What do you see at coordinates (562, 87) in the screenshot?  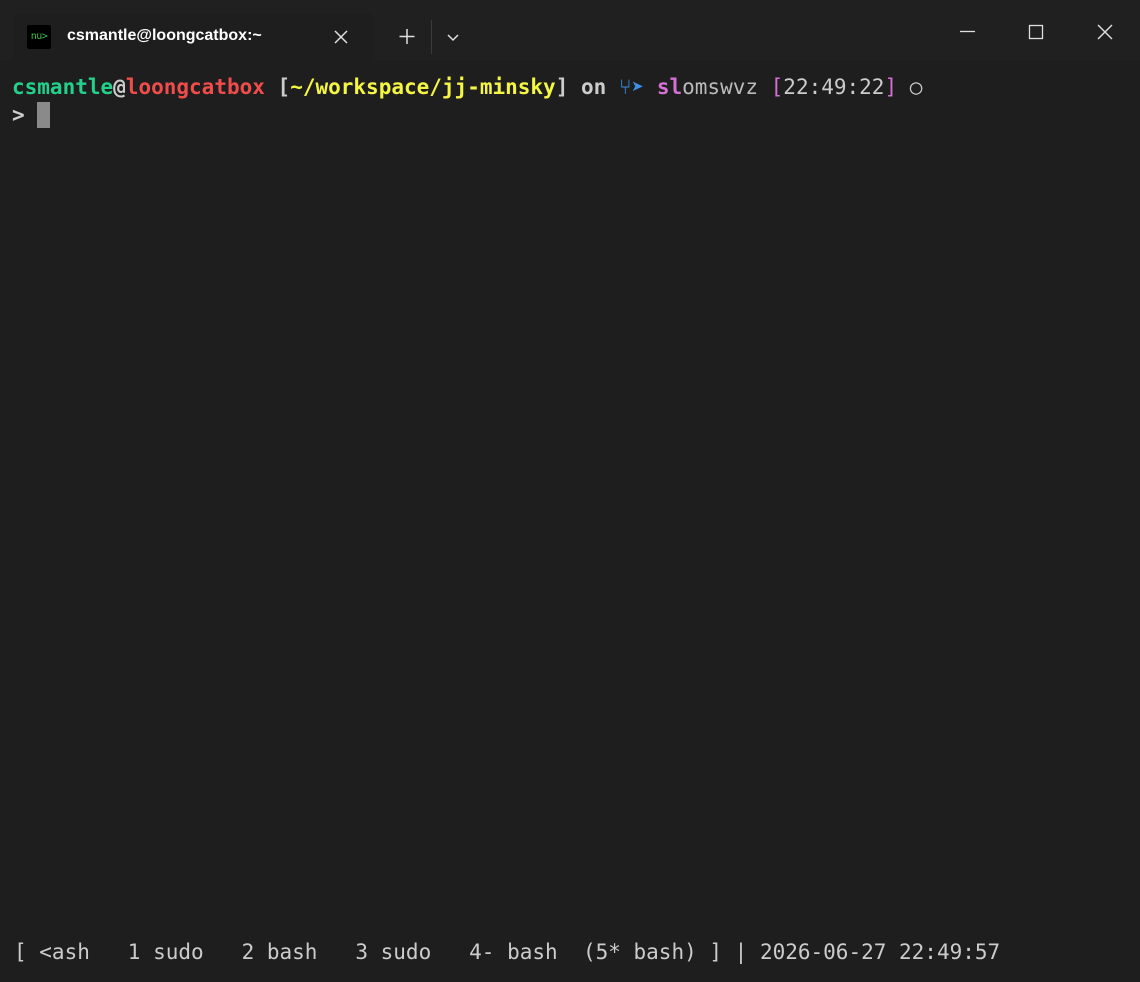 I see `prompt-dir-close: ]` at bounding box center [562, 87].